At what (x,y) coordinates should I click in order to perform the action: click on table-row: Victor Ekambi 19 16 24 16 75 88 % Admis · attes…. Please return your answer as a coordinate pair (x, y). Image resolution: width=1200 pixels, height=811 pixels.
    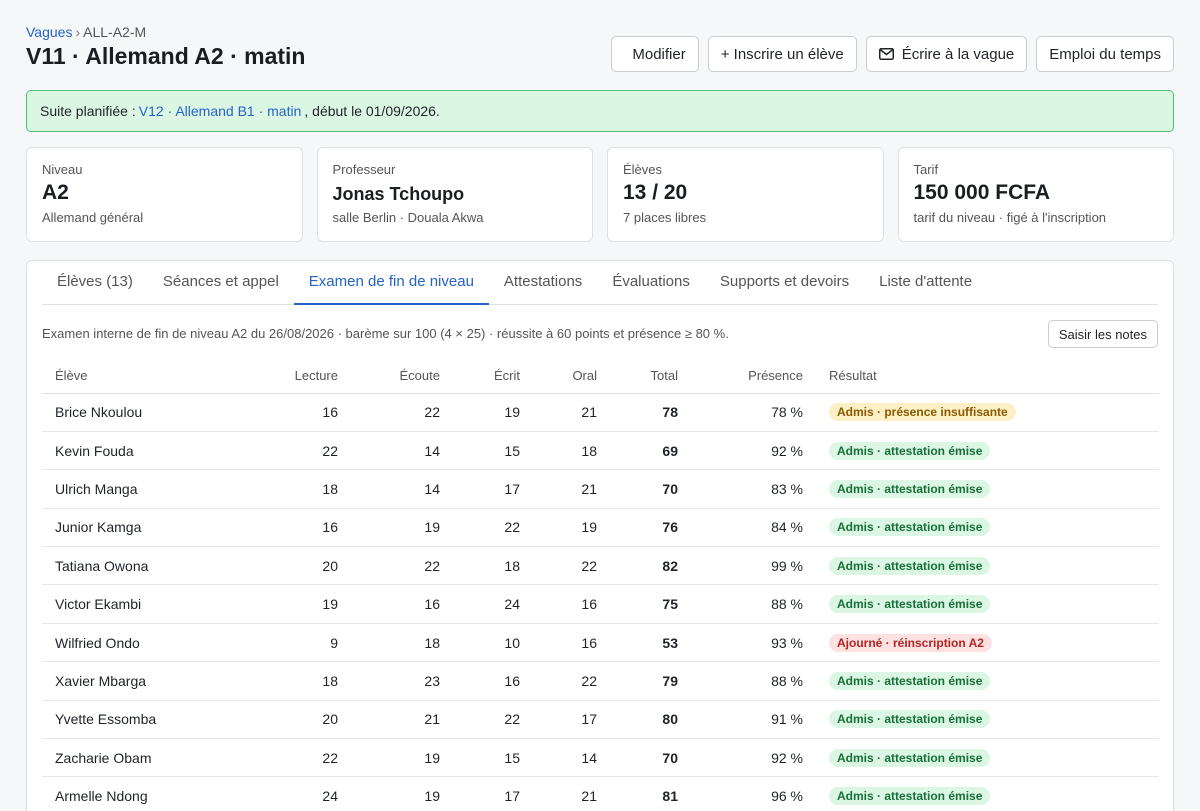
    Looking at the image, I should click on (600, 604).